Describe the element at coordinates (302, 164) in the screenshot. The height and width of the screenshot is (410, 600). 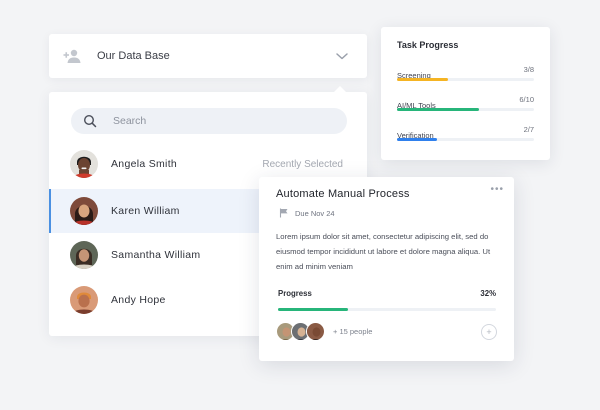
I see `recently-selected-label: Recently Selected` at that location.